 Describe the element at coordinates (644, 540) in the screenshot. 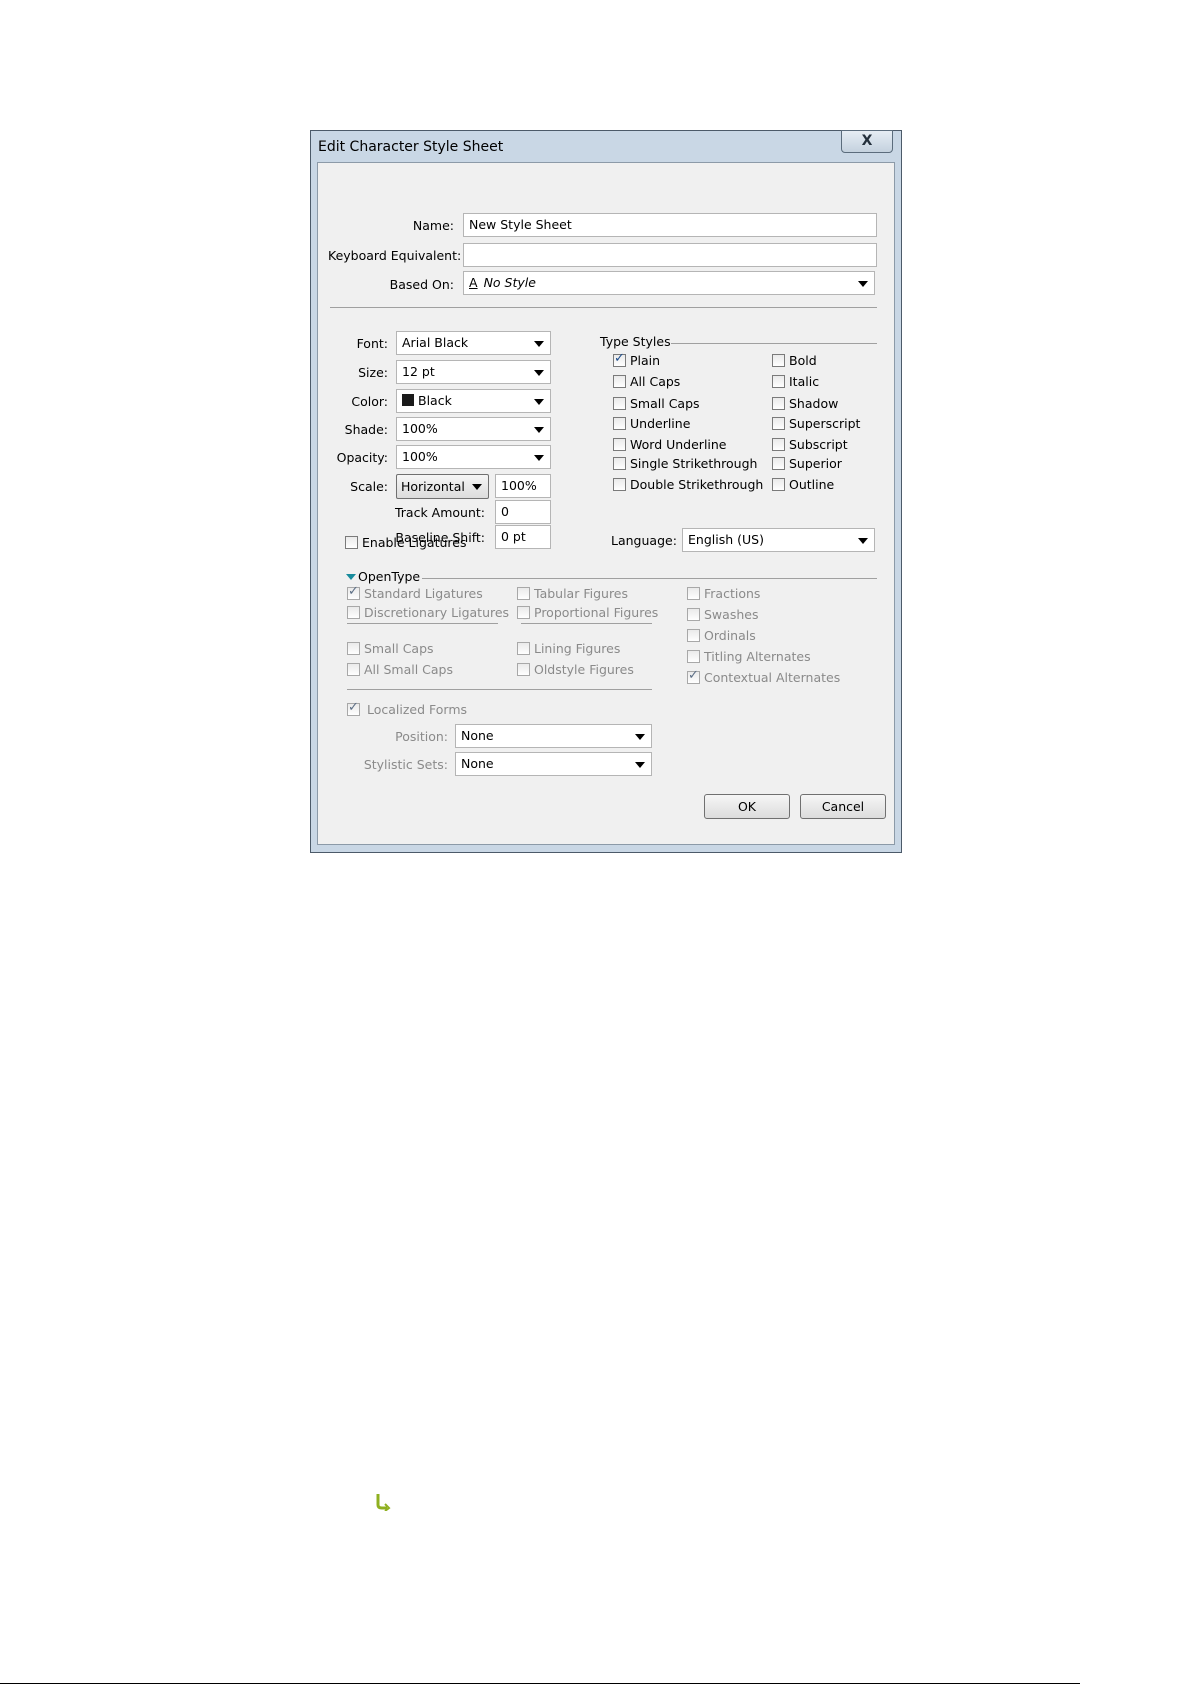

I see `language-label: Language:` at that location.